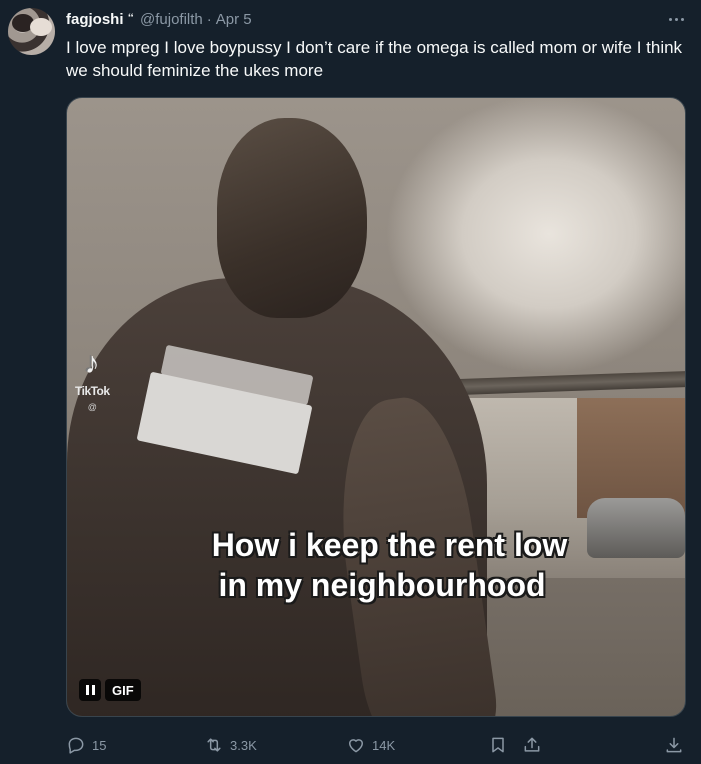 Image resolution: width=701 pixels, height=764 pixels. What do you see at coordinates (384, 745) in the screenshot?
I see `like-count: 14K` at bounding box center [384, 745].